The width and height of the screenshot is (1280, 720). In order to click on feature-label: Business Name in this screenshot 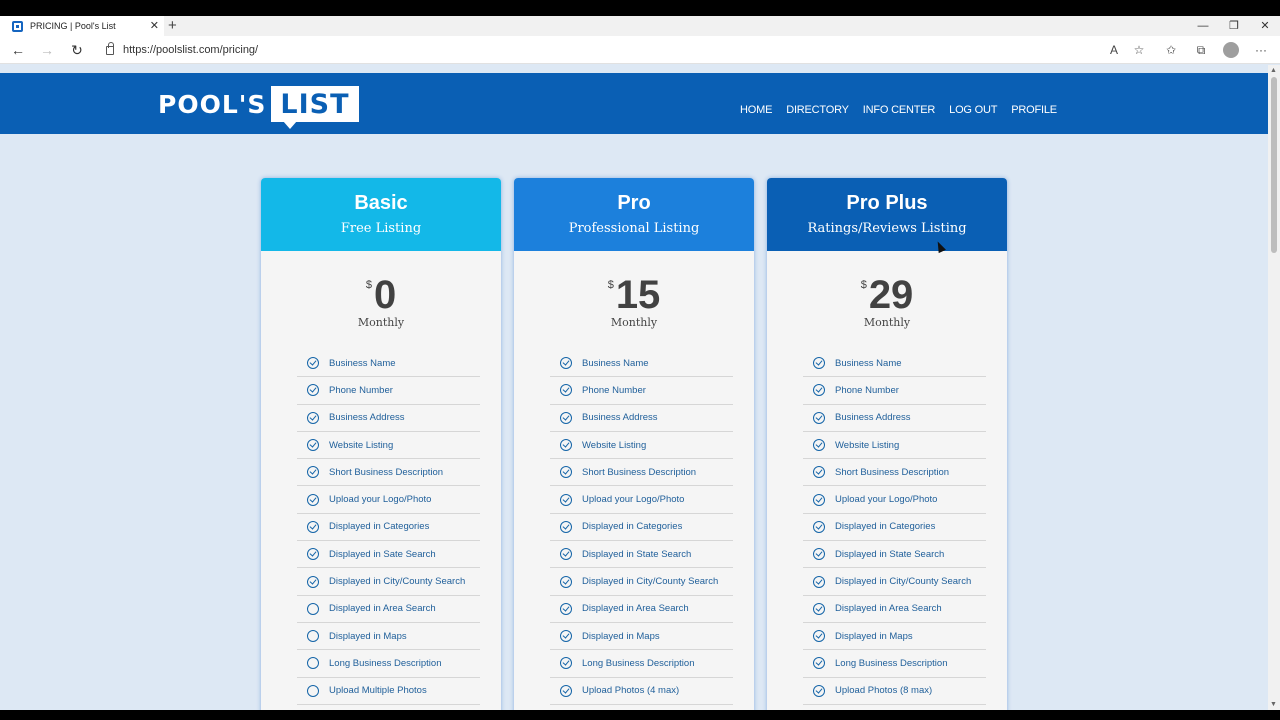, I will do `click(362, 363)`.